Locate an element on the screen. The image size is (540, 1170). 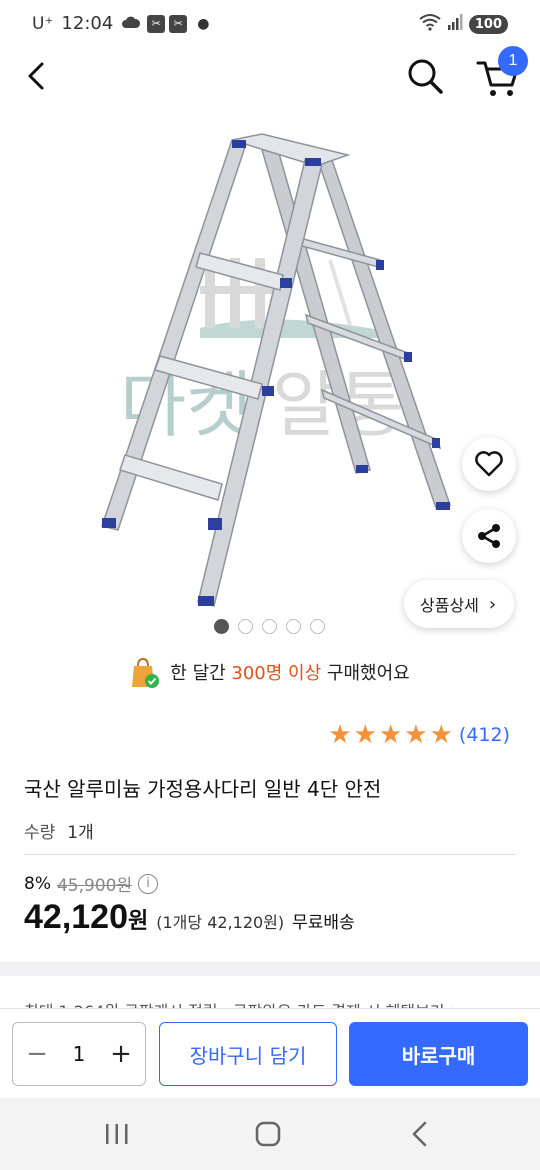
search-button is located at coordinates (425, 76).